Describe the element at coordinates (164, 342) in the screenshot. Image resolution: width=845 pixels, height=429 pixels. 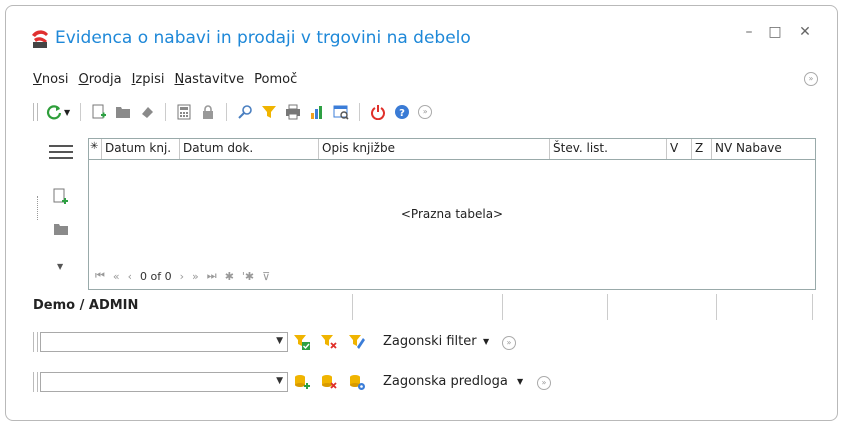
I see `filter-combo: ▼` at that location.